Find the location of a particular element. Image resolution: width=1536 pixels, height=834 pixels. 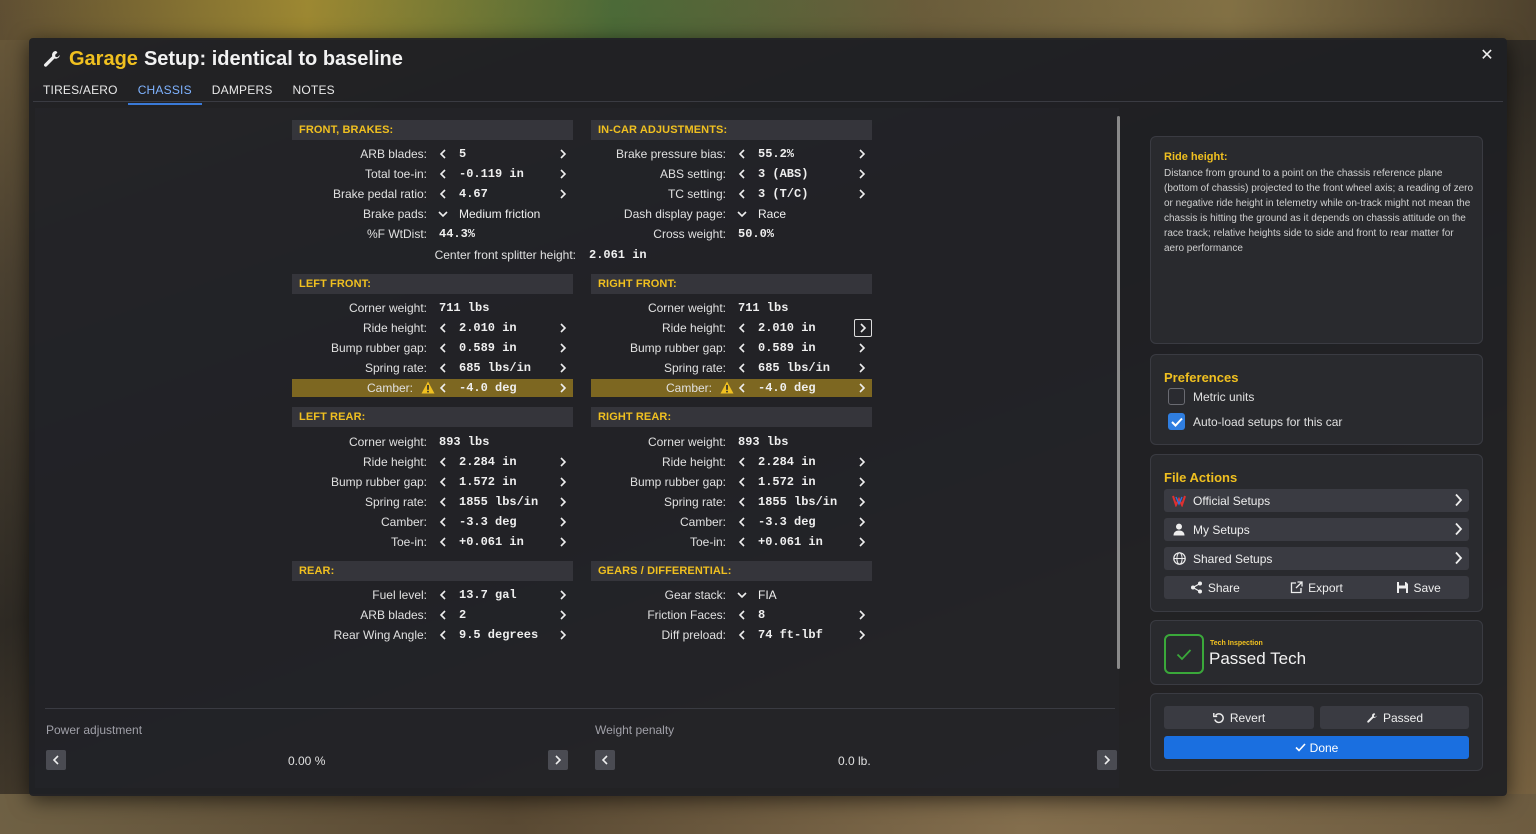

row-rf-spring-rate: Spring rate: 685 lbs/in is located at coordinates (731, 368).